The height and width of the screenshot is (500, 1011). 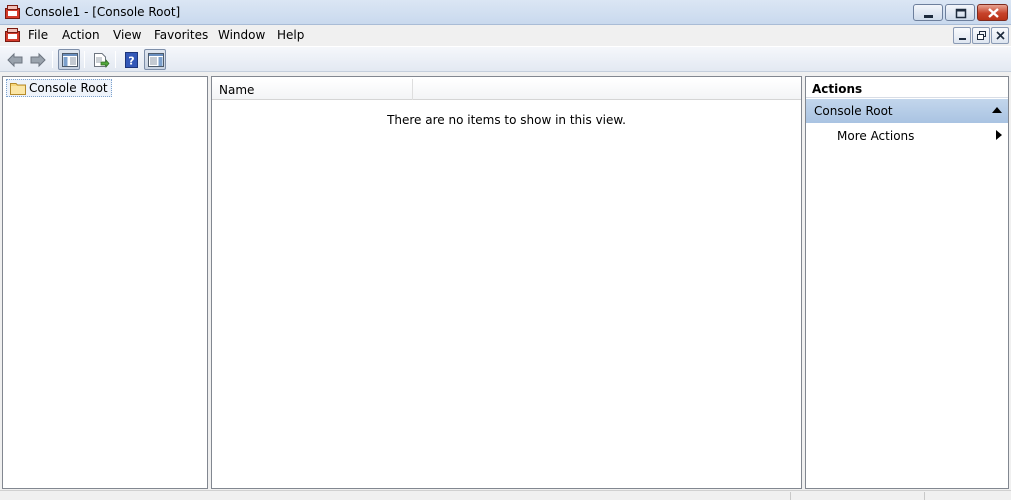 What do you see at coordinates (999, 135) in the screenshot?
I see `submenu-arrow-icon` at bounding box center [999, 135].